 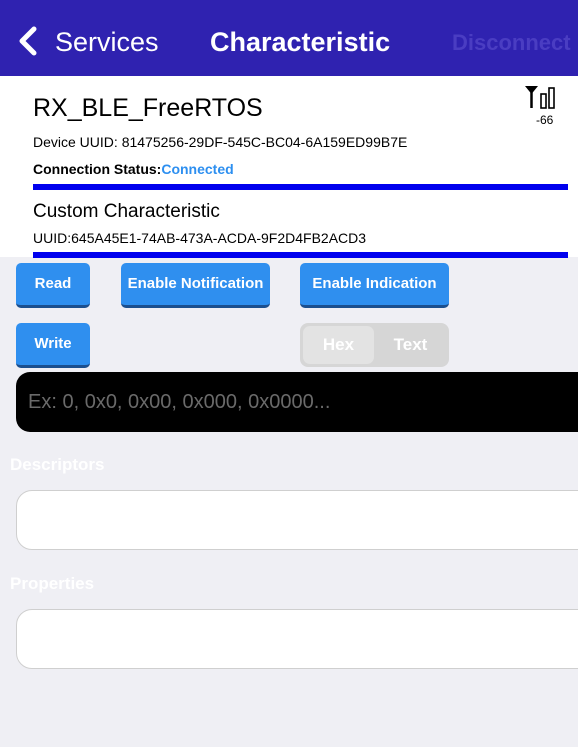 I want to click on characteristic-name: Custom Characteristic, so click(x=126, y=211).